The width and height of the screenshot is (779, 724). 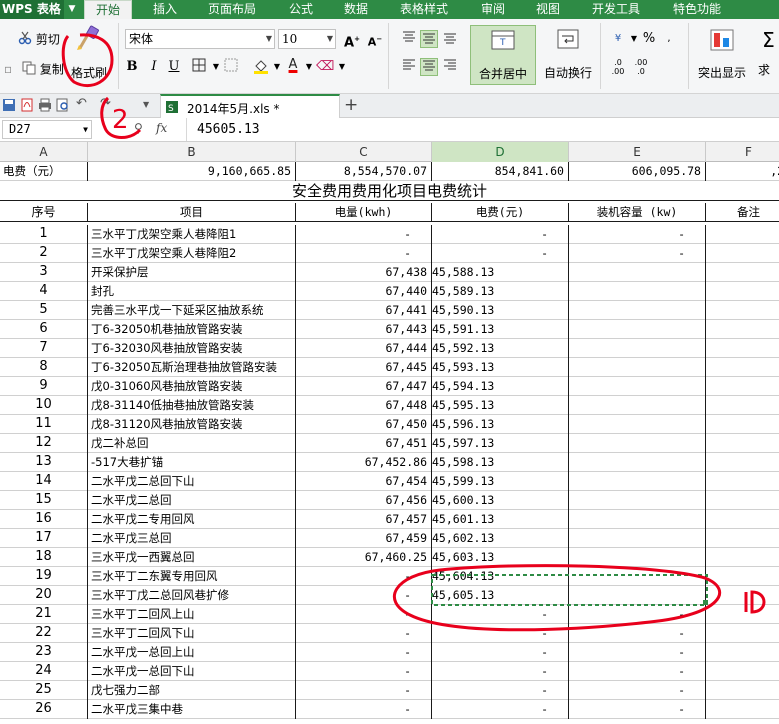 What do you see at coordinates (165, 9) in the screenshot?
I see `menu-insert: 插入` at bounding box center [165, 9].